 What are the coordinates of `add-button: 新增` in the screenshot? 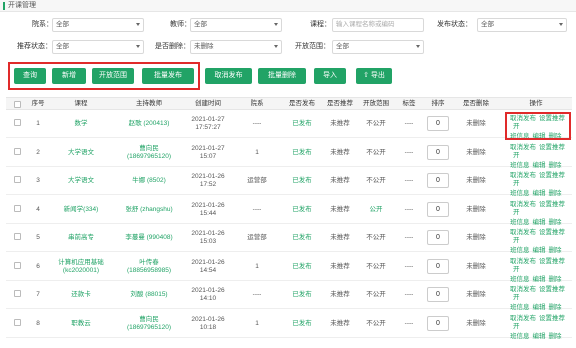 It's located at (69, 76).